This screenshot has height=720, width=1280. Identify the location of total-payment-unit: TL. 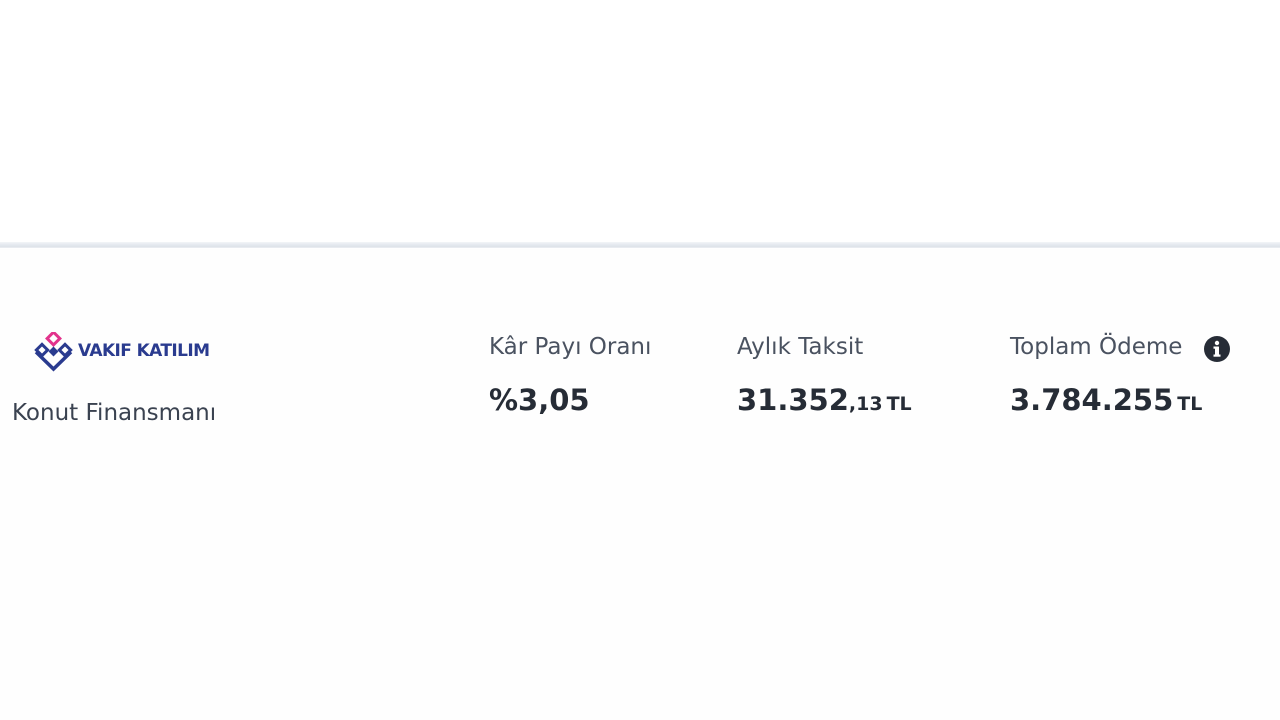
(1190, 404).